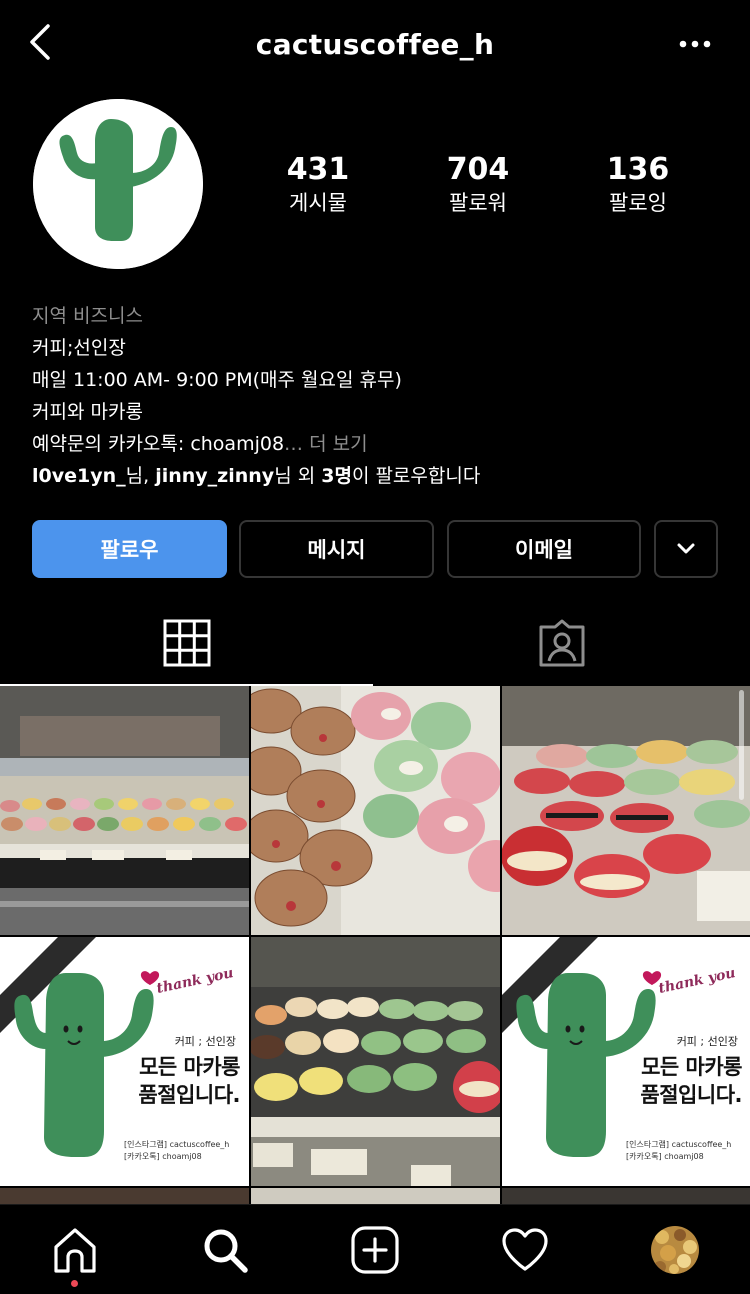  Describe the element at coordinates (214, 476) in the screenshot. I see `follower-name: jinny_zinny` at that location.